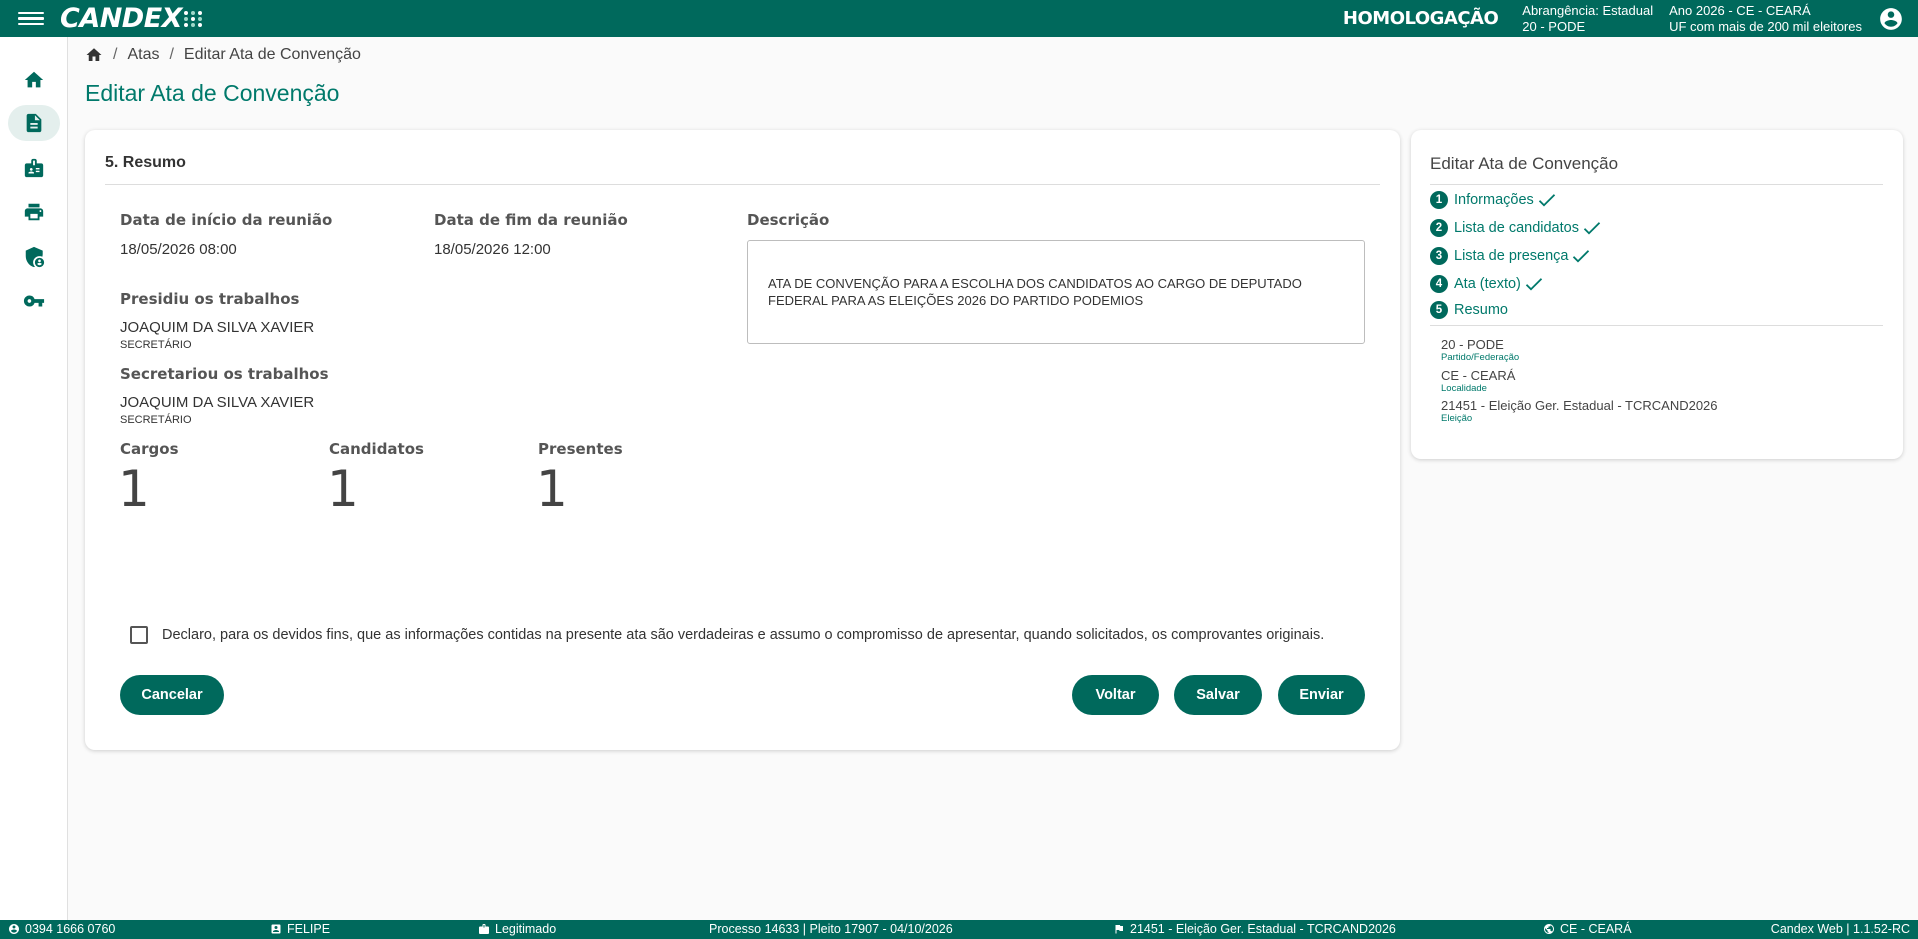 This screenshot has height=939, width=1918. I want to click on presentes-count: 1, so click(552, 489).